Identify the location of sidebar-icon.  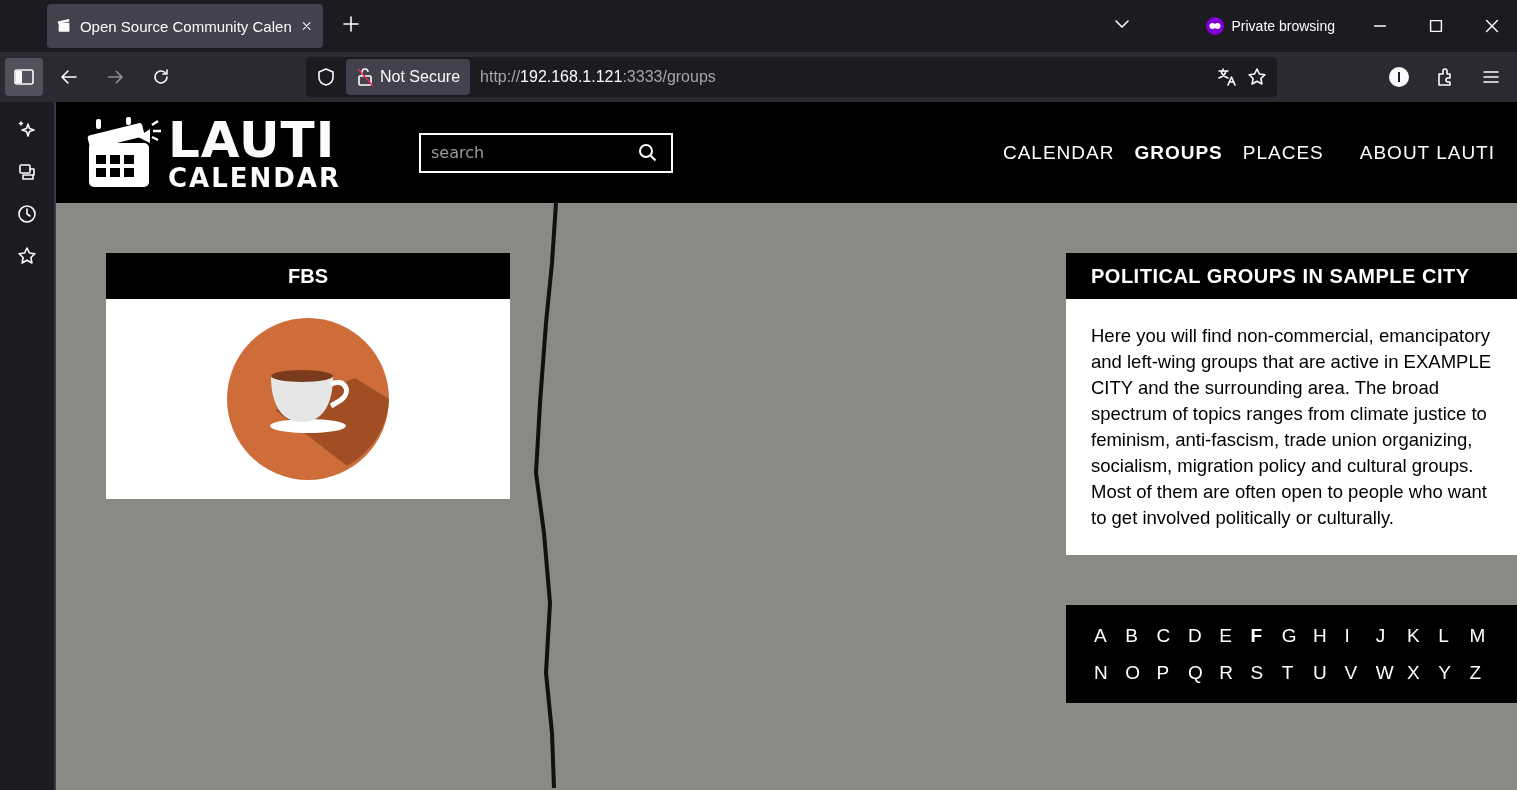
(24, 77).